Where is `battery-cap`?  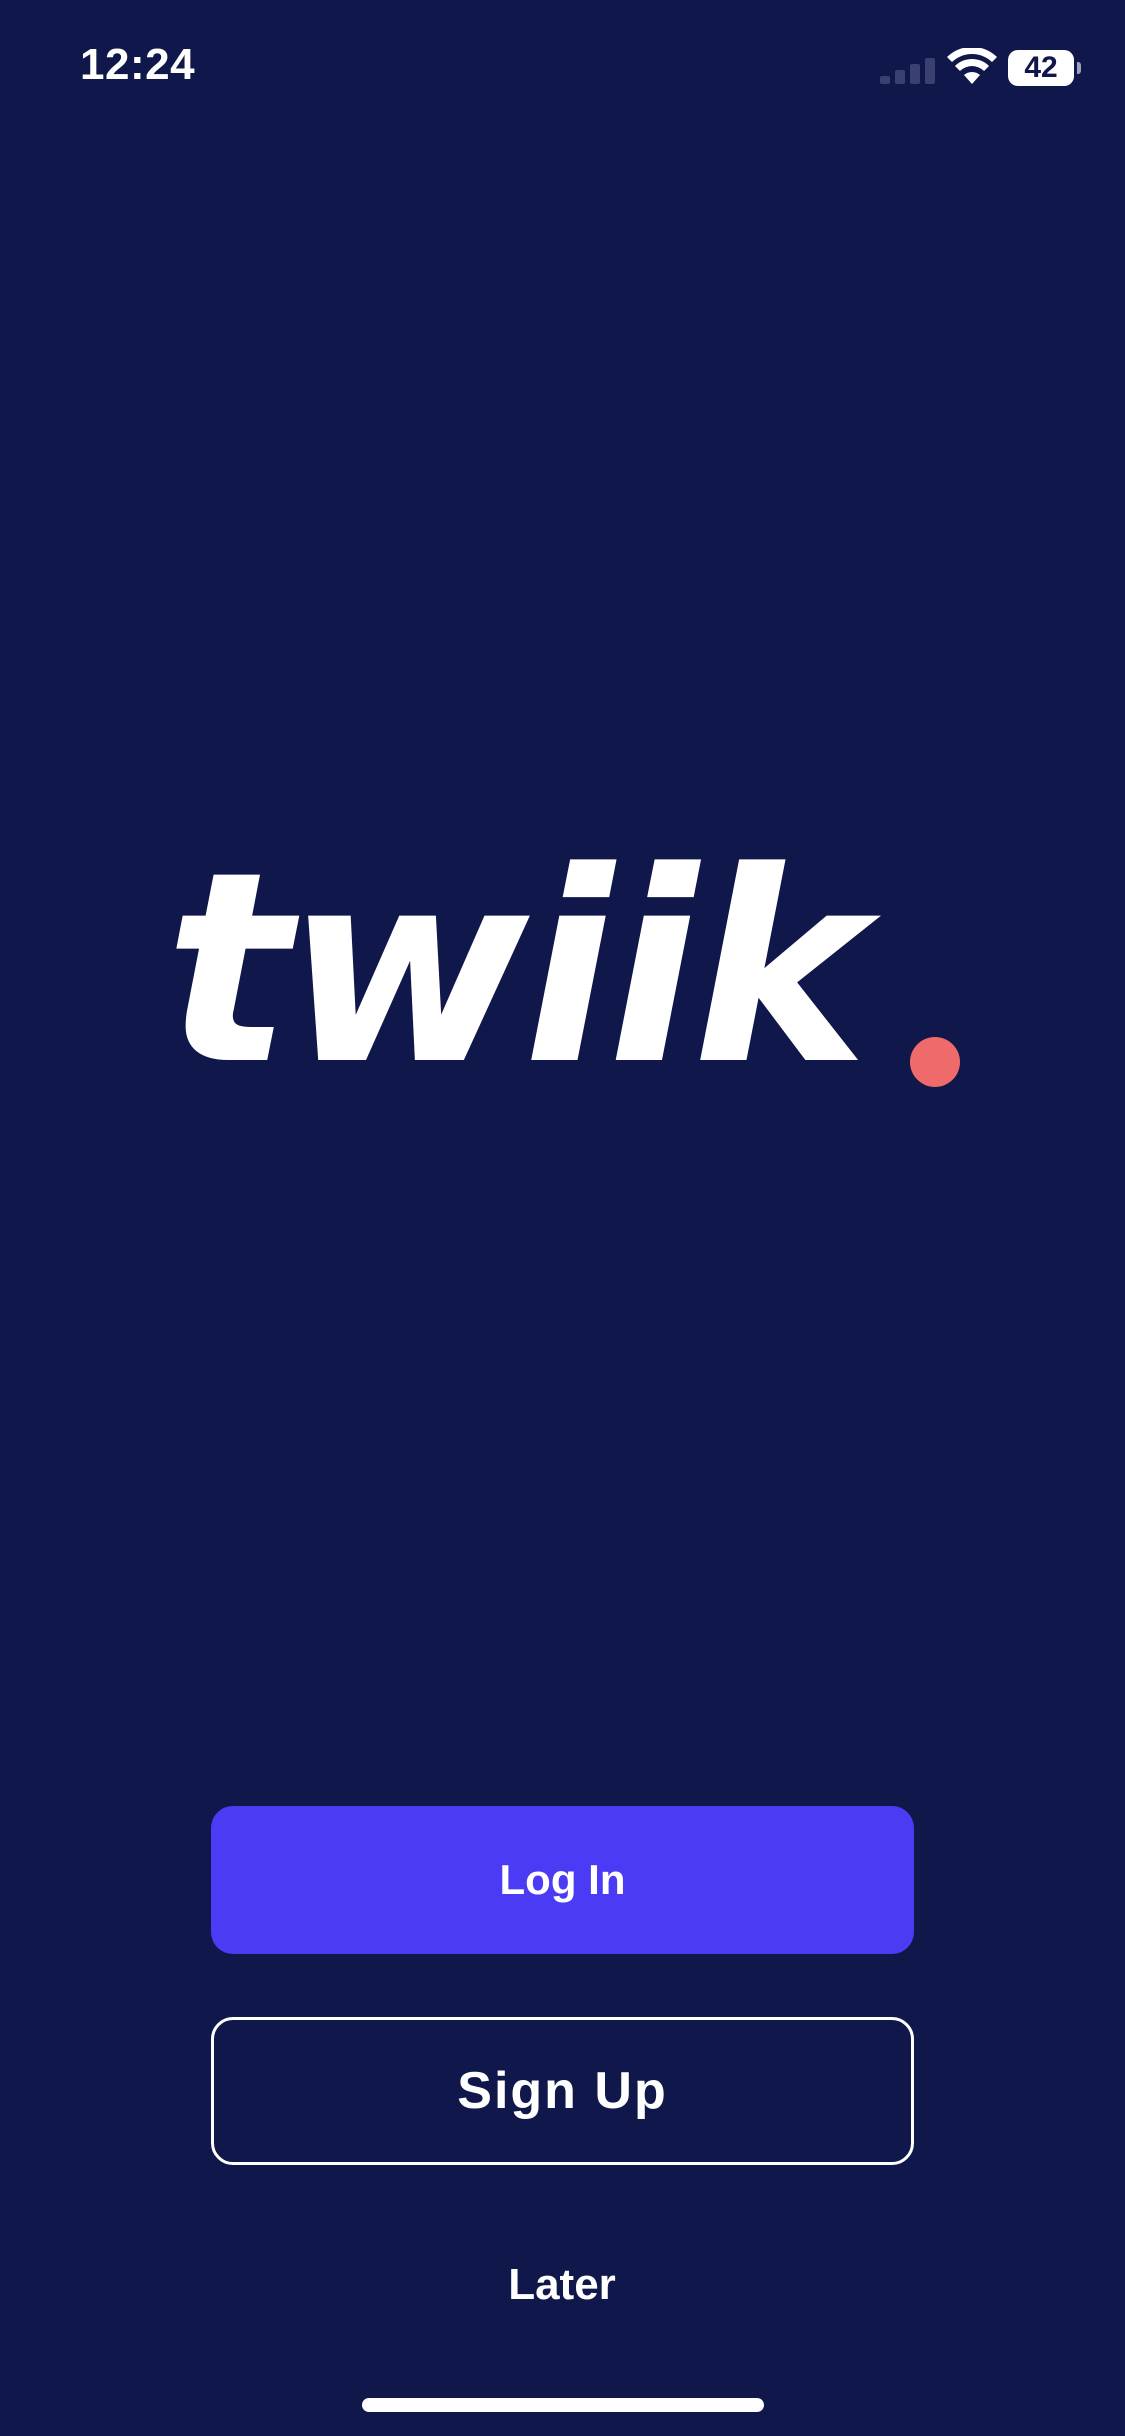
battery-cap is located at coordinates (1079, 68).